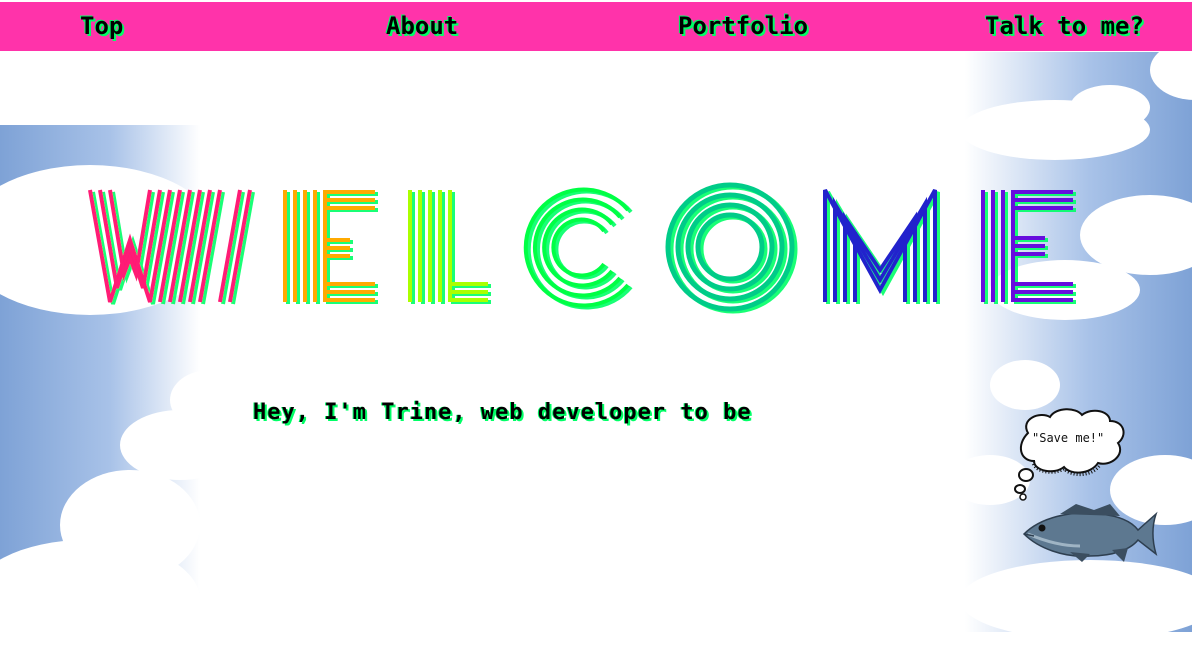  Describe the element at coordinates (1068, 438) in the screenshot. I see `thought-bubble-text: "Save me!"` at that location.